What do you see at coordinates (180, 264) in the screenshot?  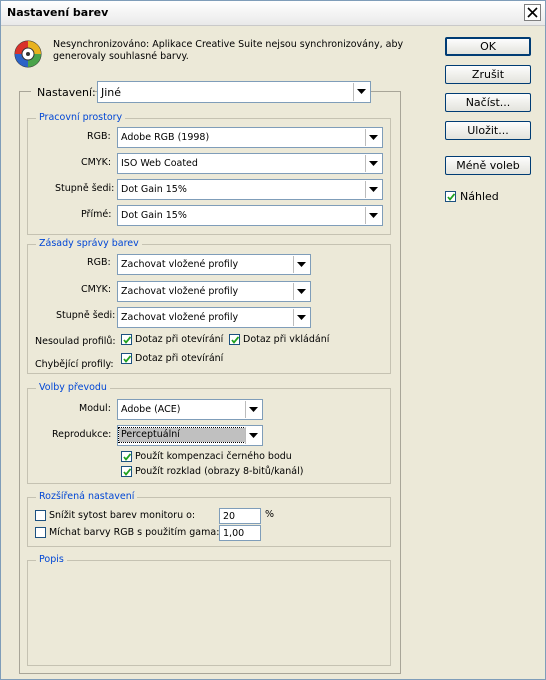 I see `policy-rgb-value: Zachovat vložené profily` at bounding box center [180, 264].